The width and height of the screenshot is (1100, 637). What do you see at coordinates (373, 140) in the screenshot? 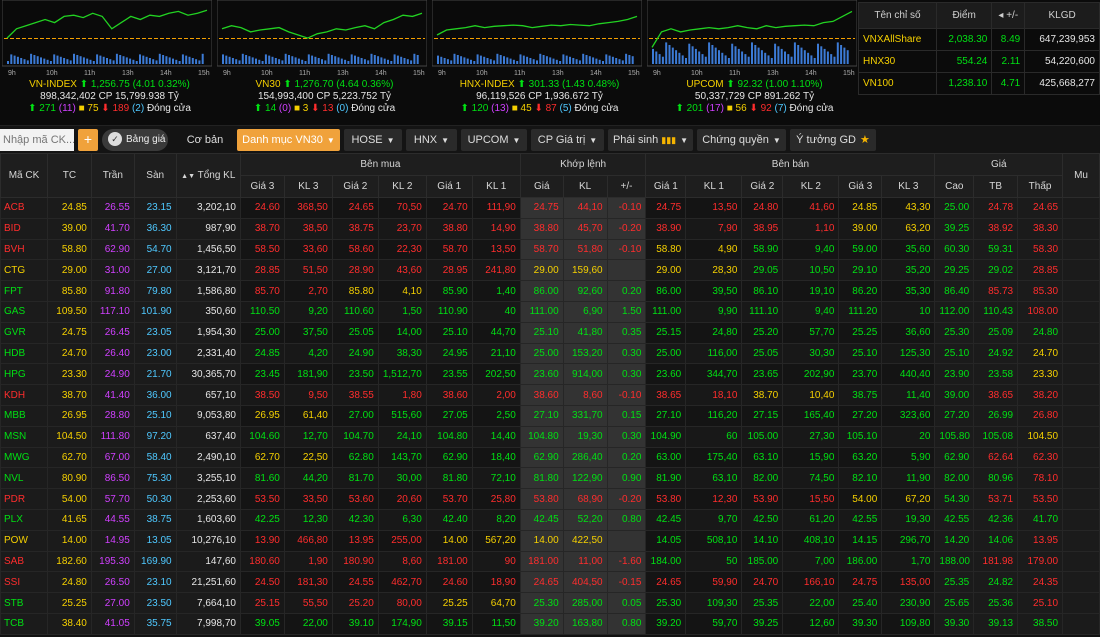
I see `tab-hose: HOSE ▼` at bounding box center [373, 140].